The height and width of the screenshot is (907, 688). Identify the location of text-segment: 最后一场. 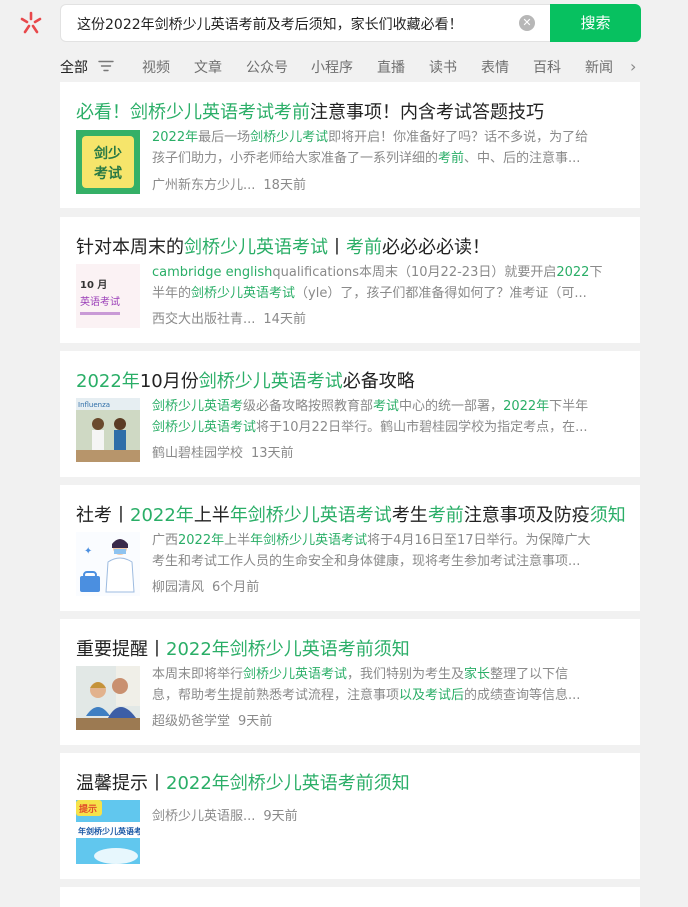
(224, 137).